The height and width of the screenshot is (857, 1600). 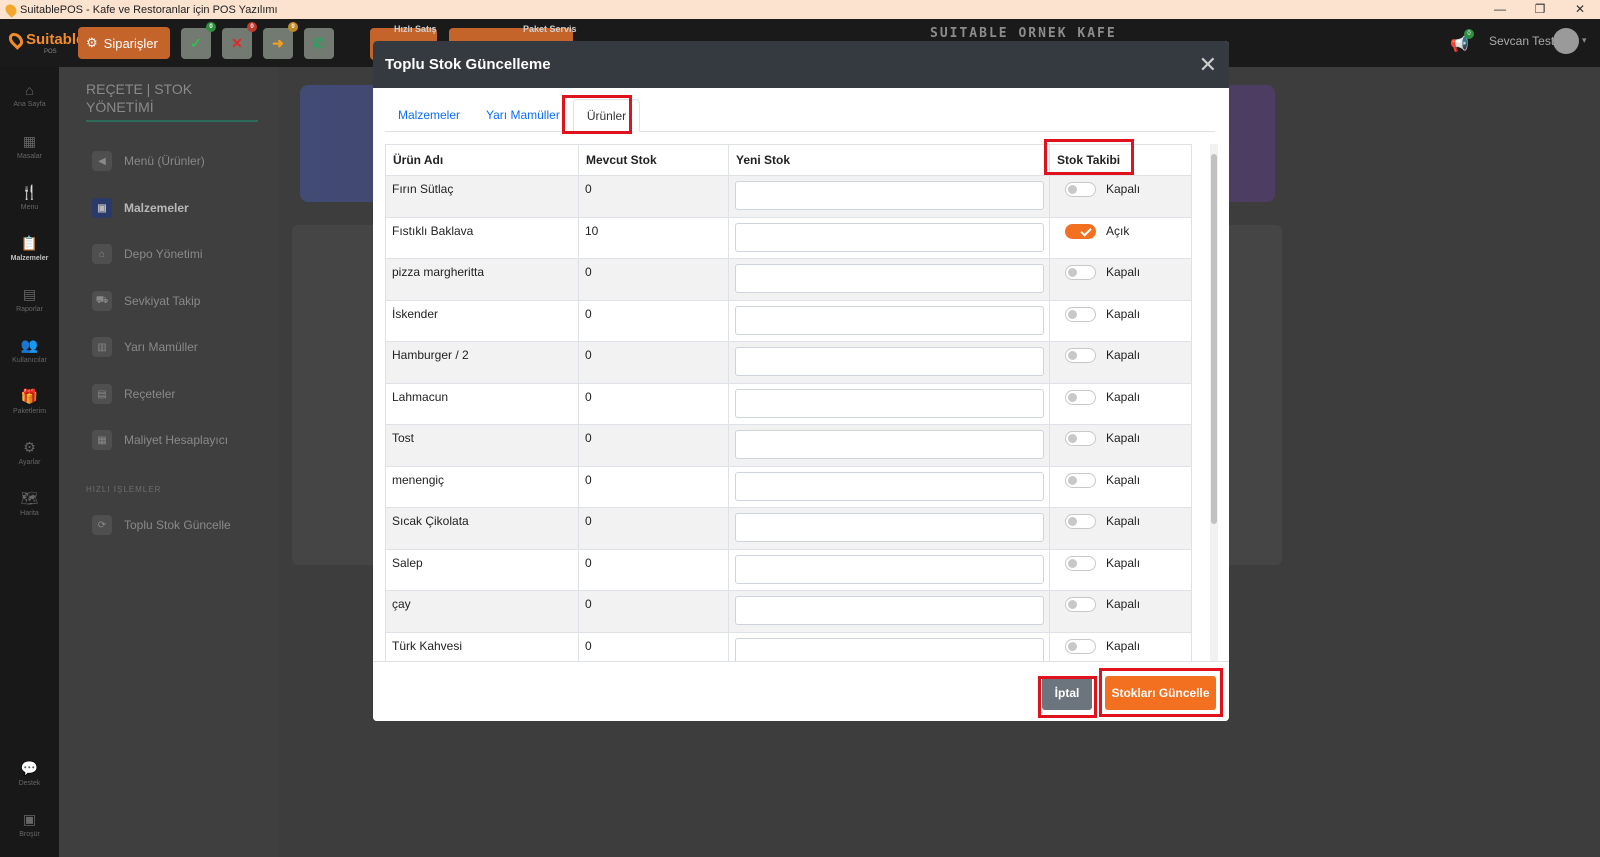 What do you see at coordinates (482, 569) in the screenshot?
I see `product-name-cell: Salep` at bounding box center [482, 569].